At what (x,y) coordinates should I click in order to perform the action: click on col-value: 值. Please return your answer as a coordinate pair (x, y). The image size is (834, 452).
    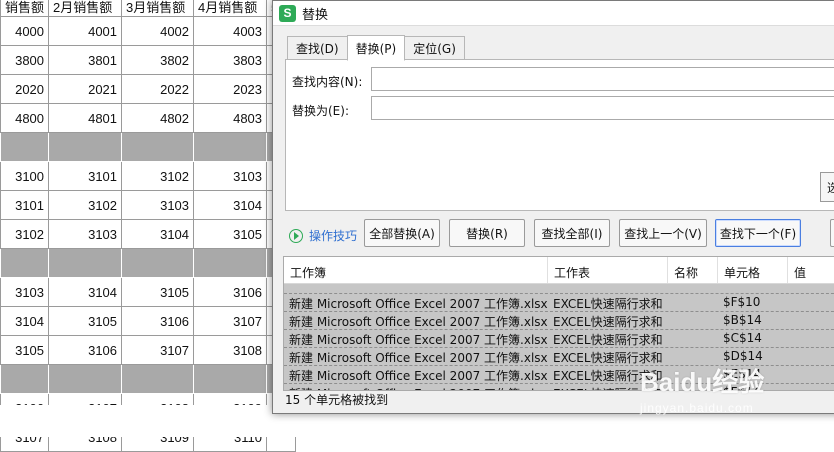
    Looking at the image, I should click on (811, 270).